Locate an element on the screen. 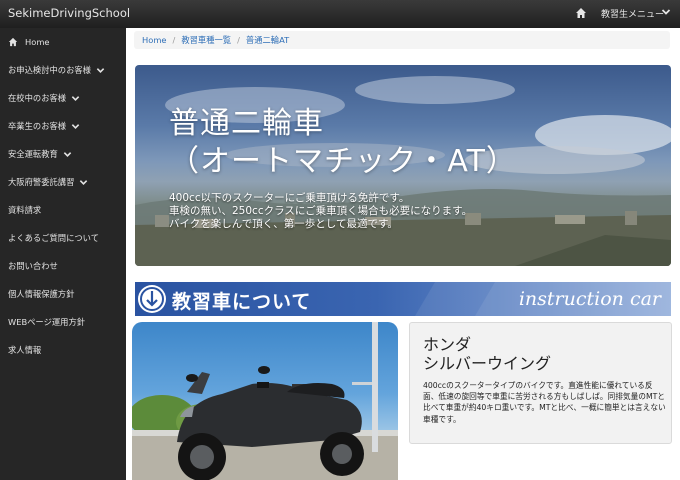 The height and width of the screenshot is (480, 680). sidebar-item-prospective: お申込検討中のお客様 is located at coordinates (63, 70).